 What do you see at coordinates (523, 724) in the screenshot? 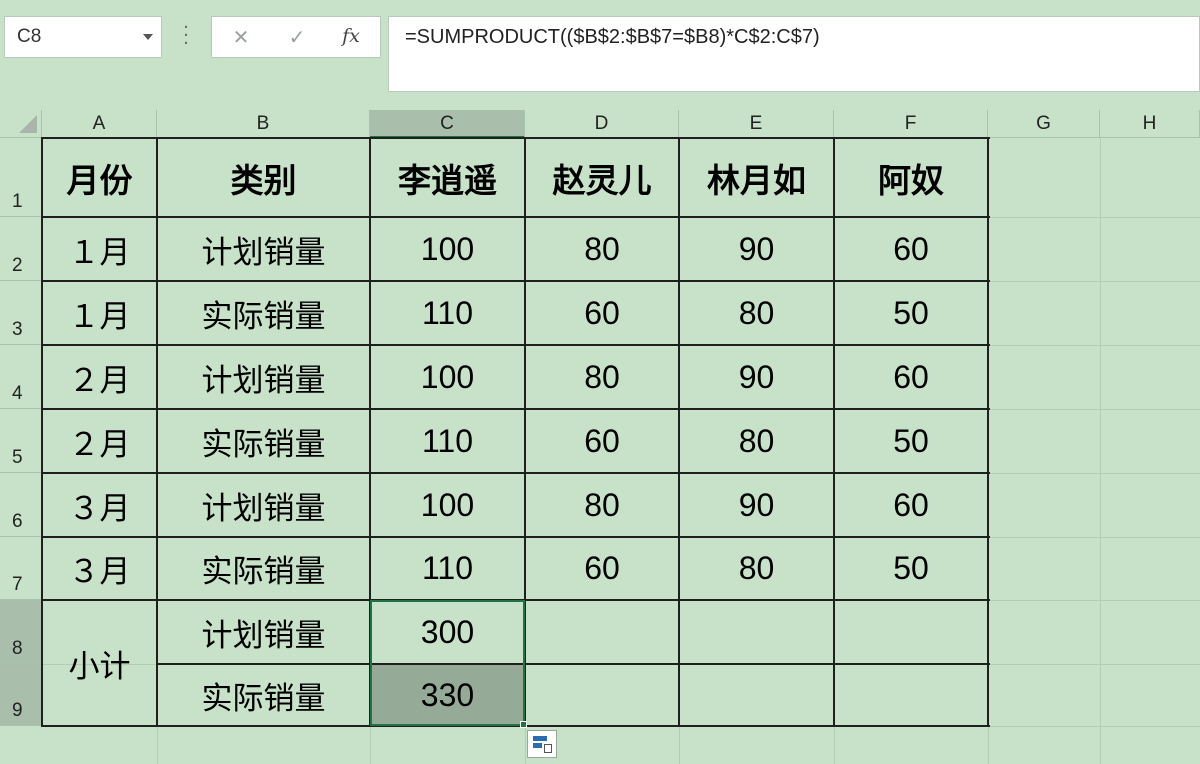
I see `fill-handle` at bounding box center [523, 724].